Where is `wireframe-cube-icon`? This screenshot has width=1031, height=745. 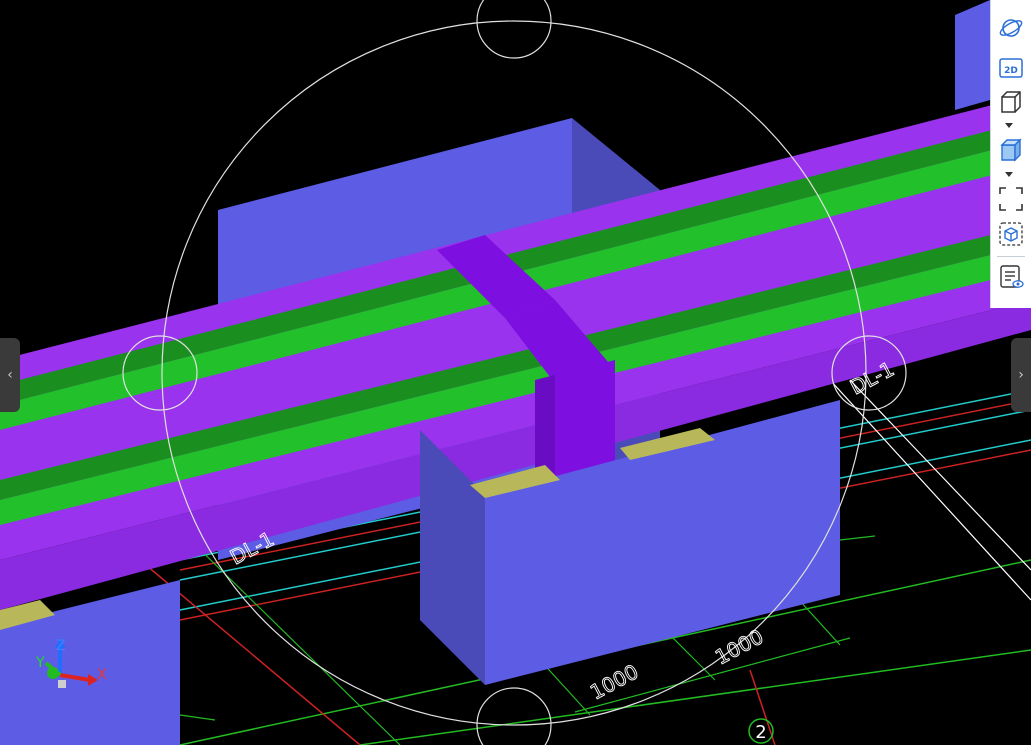
wireframe-cube-icon is located at coordinates (1011, 102).